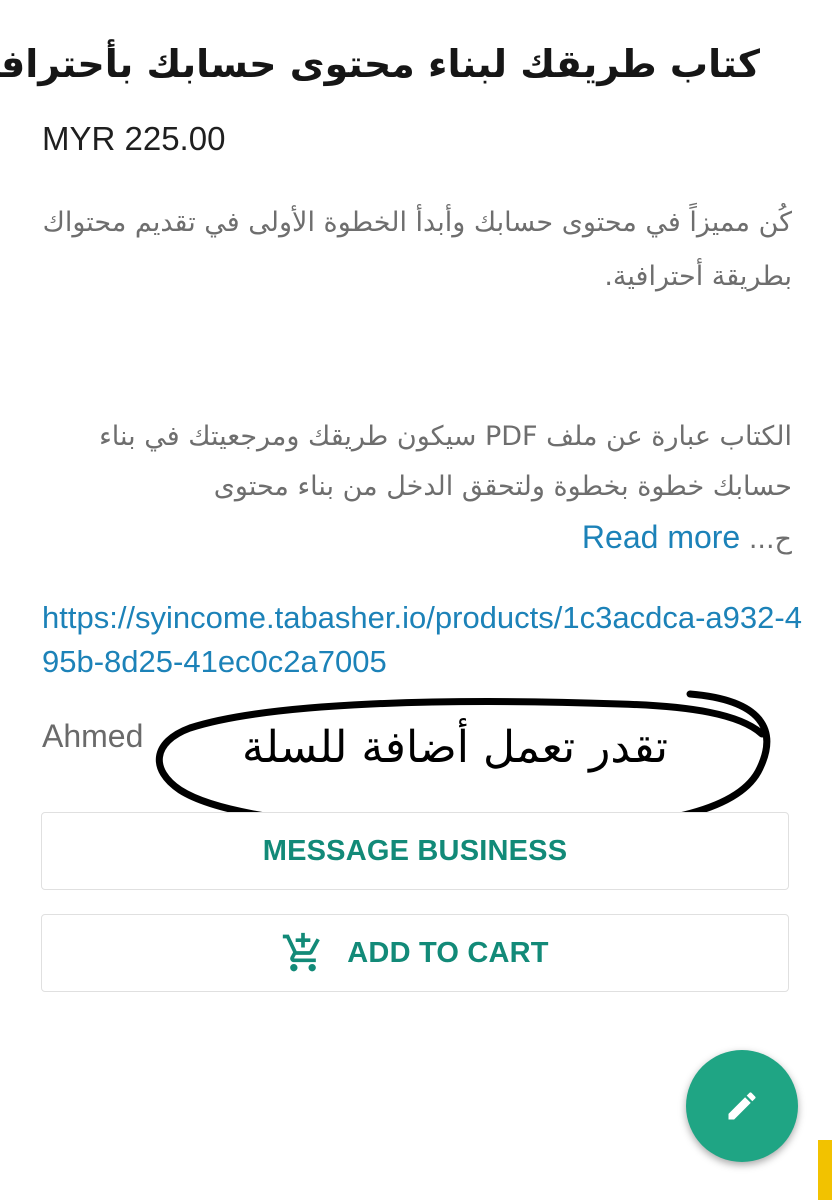 The image size is (832, 1200). Describe the element at coordinates (93, 736) in the screenshot. I see `seller-name: Ahmed` at that location.